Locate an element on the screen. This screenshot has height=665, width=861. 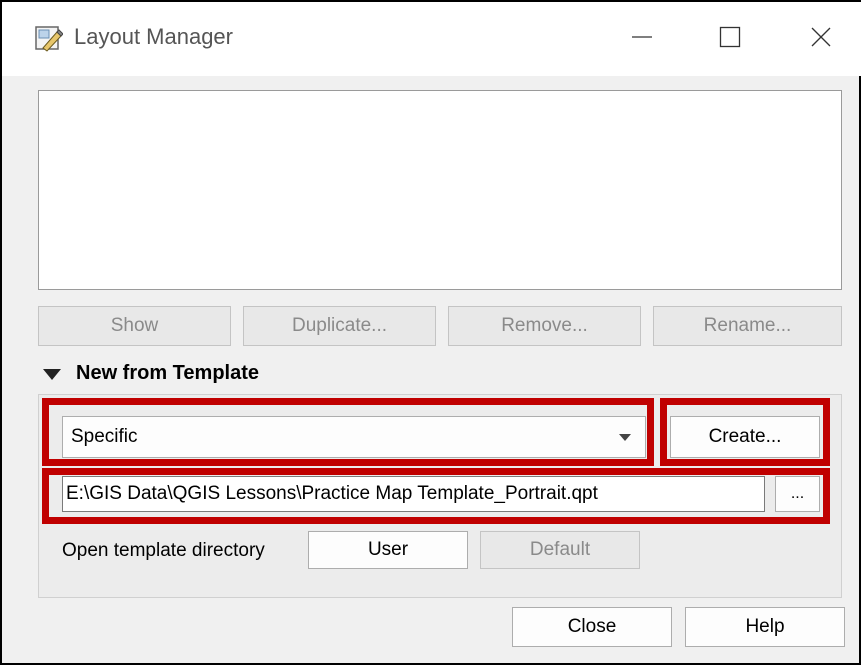
default-directory-button: Default is located at coordinates (560, 550).